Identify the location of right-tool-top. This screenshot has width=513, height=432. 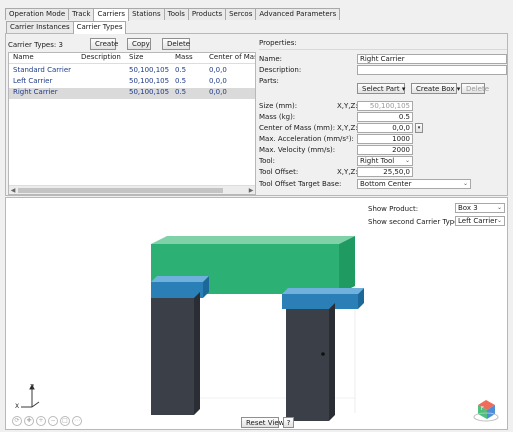
(323, 291).